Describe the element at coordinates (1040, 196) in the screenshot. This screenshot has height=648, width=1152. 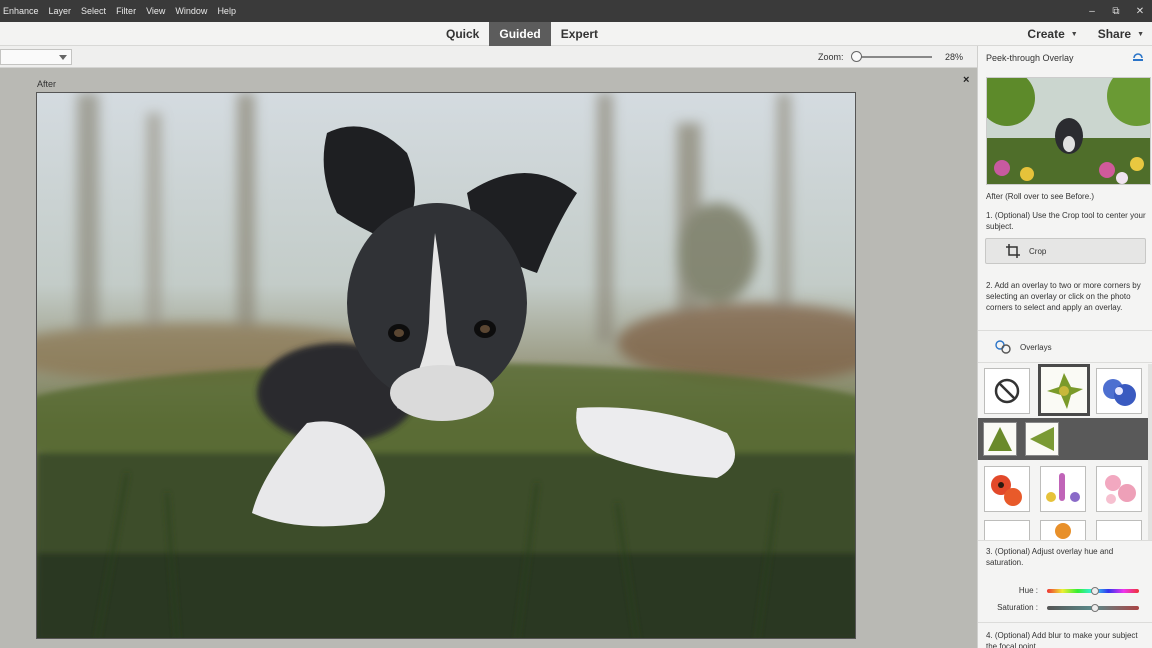
I see `preview-caption: After (Roll over to see Before.)` at that location.